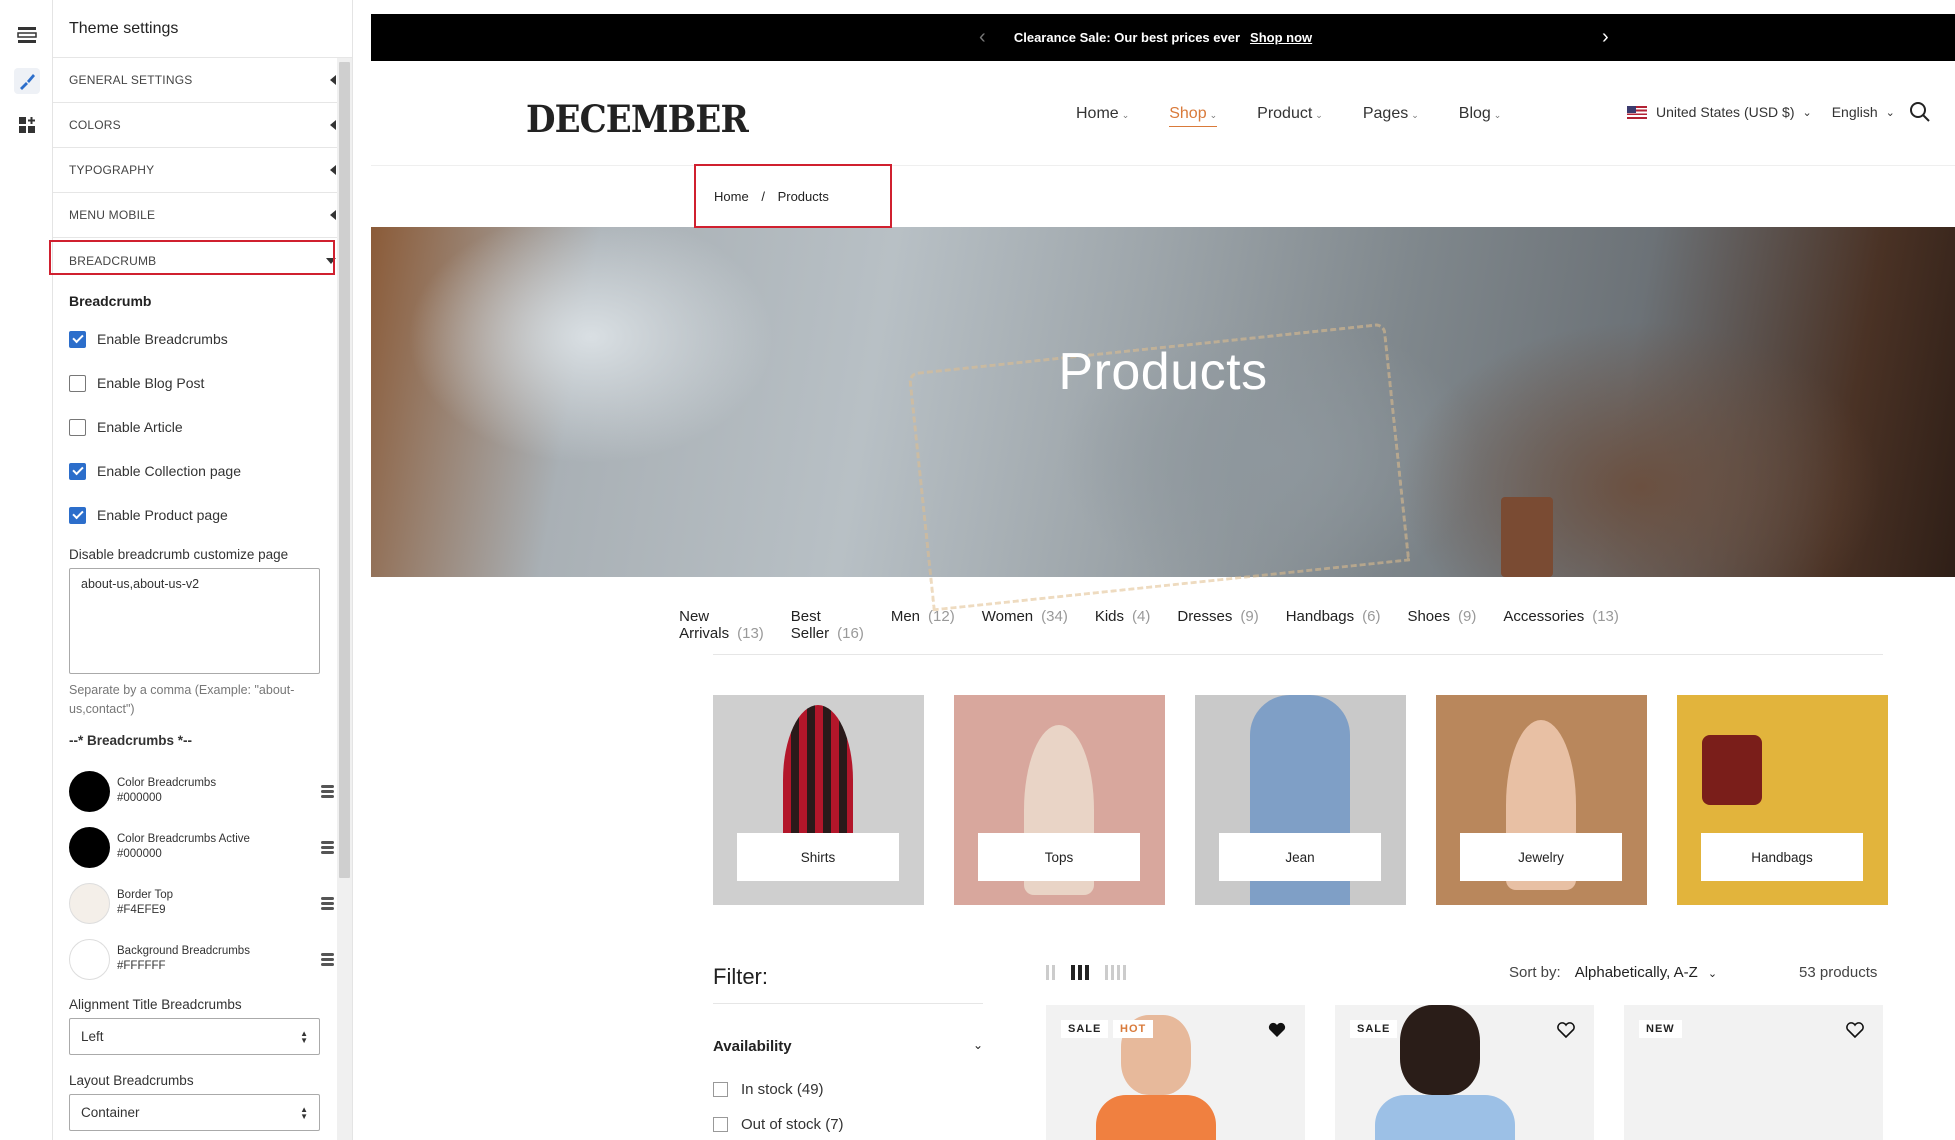  Describe the element at coordinates (27, 35) in the screenshot. I see `sections-icon` at that location.